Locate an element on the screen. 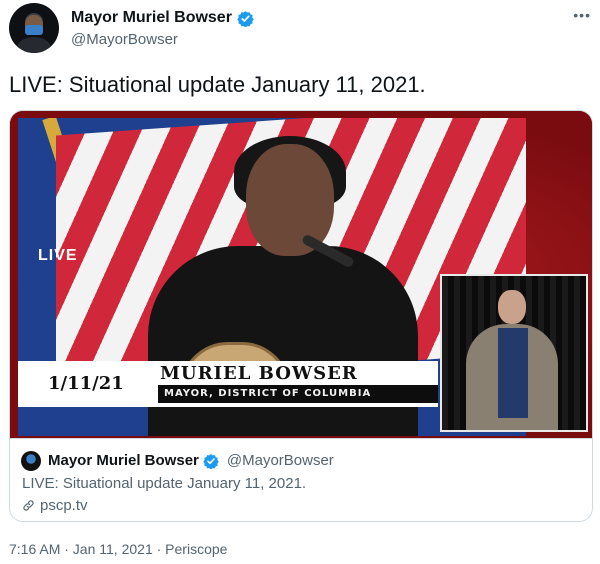 This screenshot has height=564, width=600. author-name-row: Mayor Muriel Bowser is located at coordinates (162, 18).